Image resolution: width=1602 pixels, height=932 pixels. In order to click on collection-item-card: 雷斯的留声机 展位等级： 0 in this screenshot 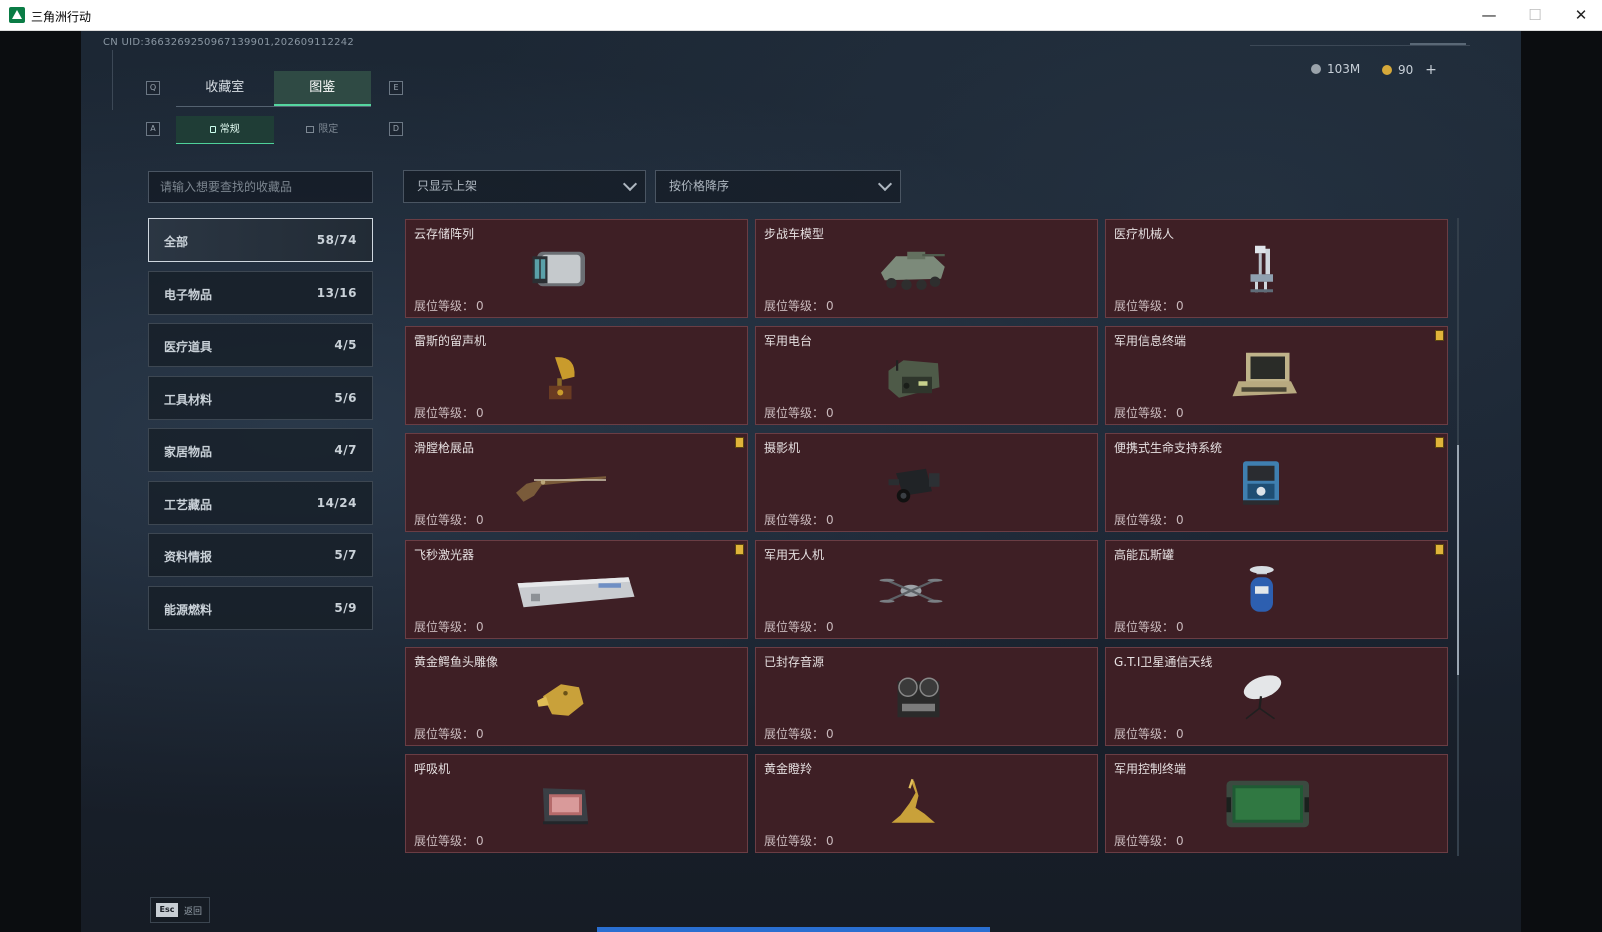, I will do `click(576, 375)`.